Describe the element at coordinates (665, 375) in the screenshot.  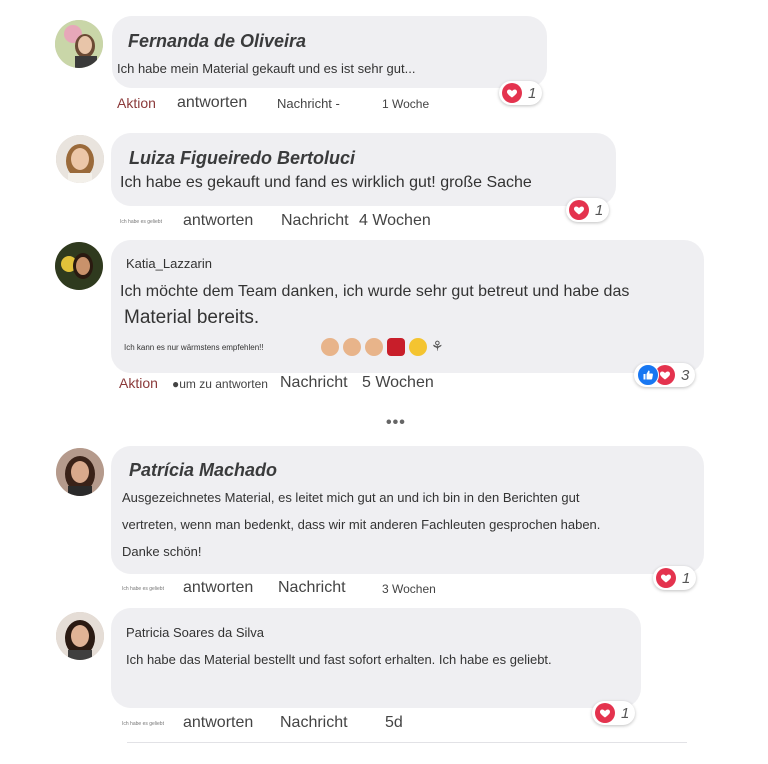
I see `reaction-summary: 3` at that location.